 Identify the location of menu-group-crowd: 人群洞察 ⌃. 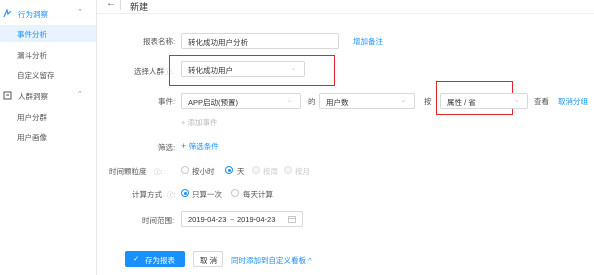
(48, 96).